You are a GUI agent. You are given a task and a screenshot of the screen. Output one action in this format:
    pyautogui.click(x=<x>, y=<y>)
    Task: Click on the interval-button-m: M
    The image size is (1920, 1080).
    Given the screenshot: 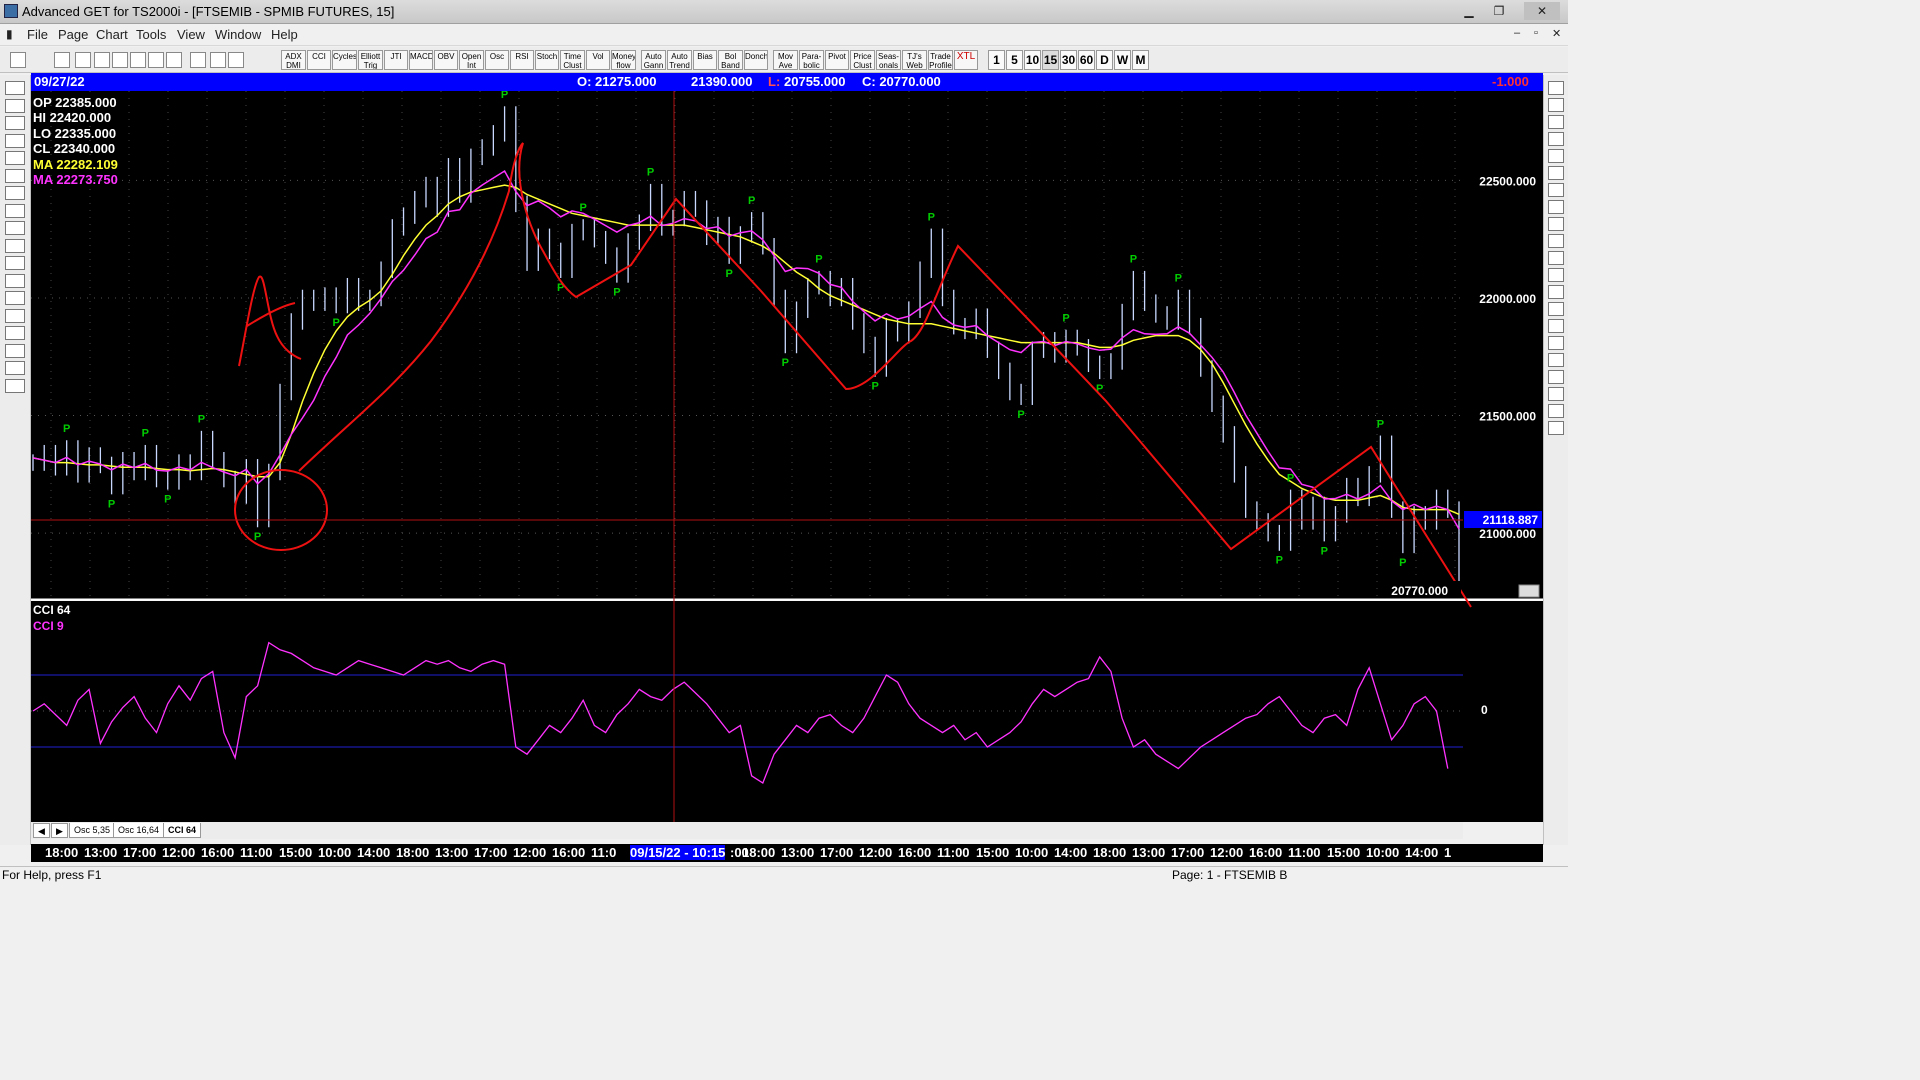 What is the action you would take?
    pyautogui.click(x=1140, y=60)
    